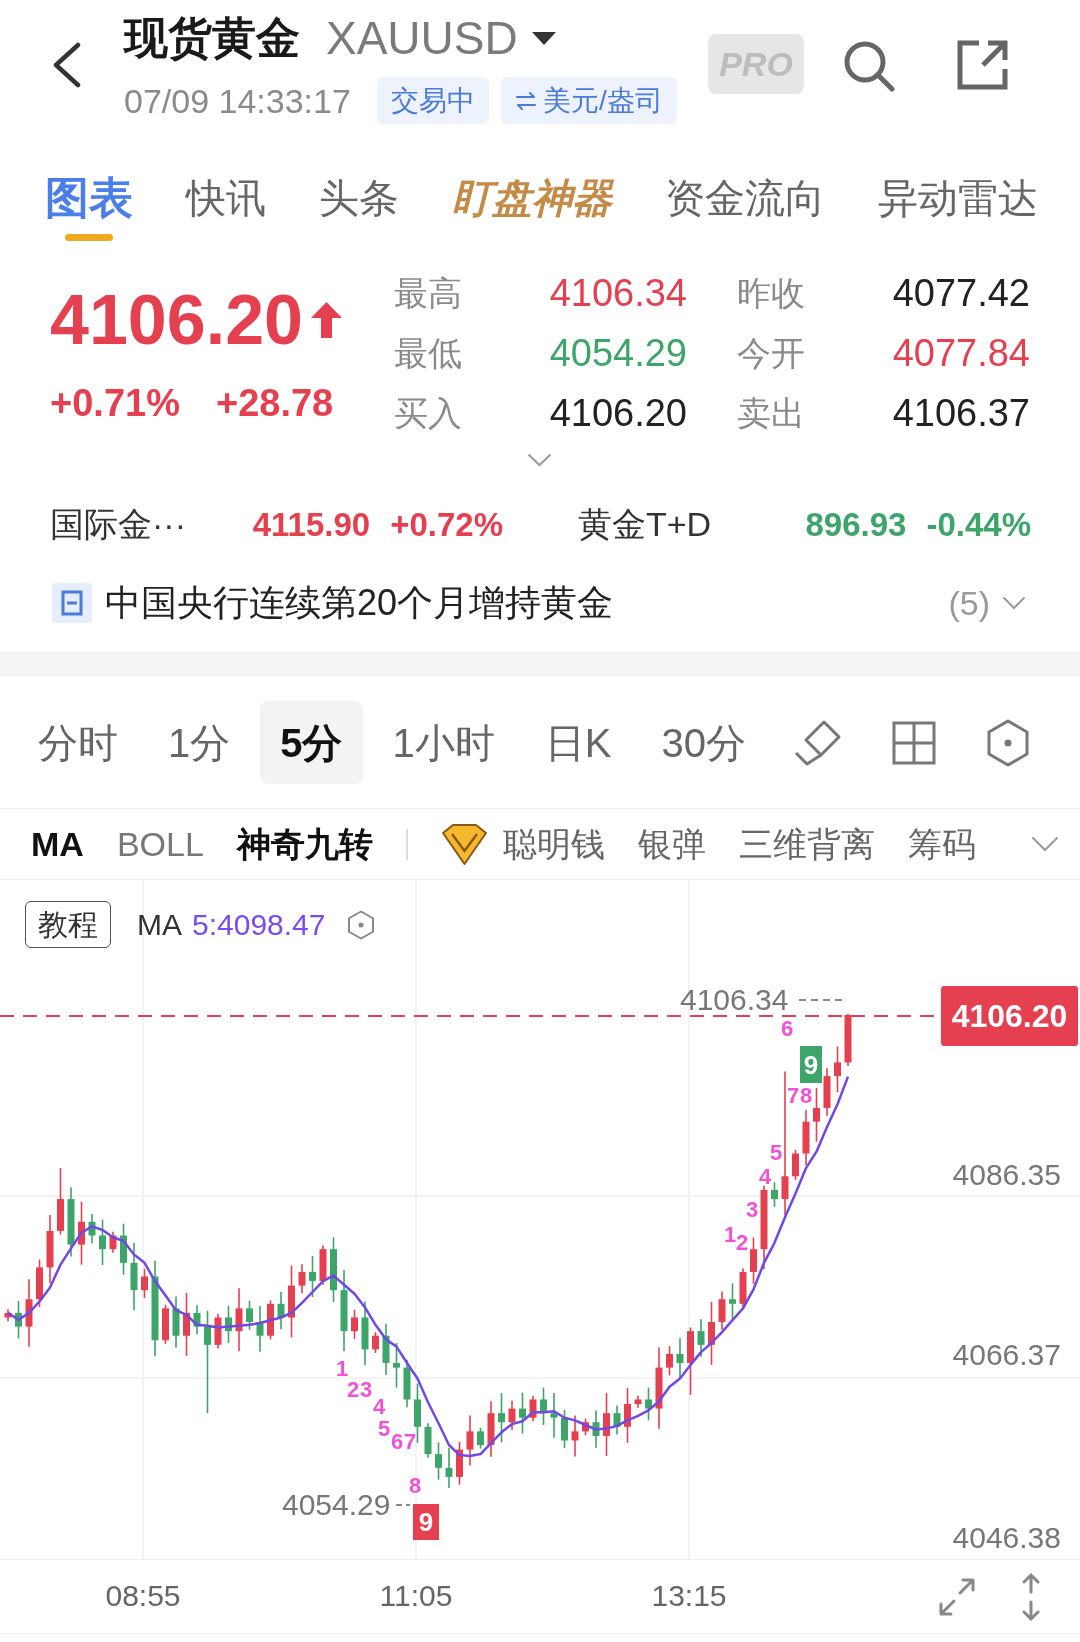  Describe the element at coordinates (1009, 1016) in the screenshot. I see `current-price-tag: 4106.20` at that location.